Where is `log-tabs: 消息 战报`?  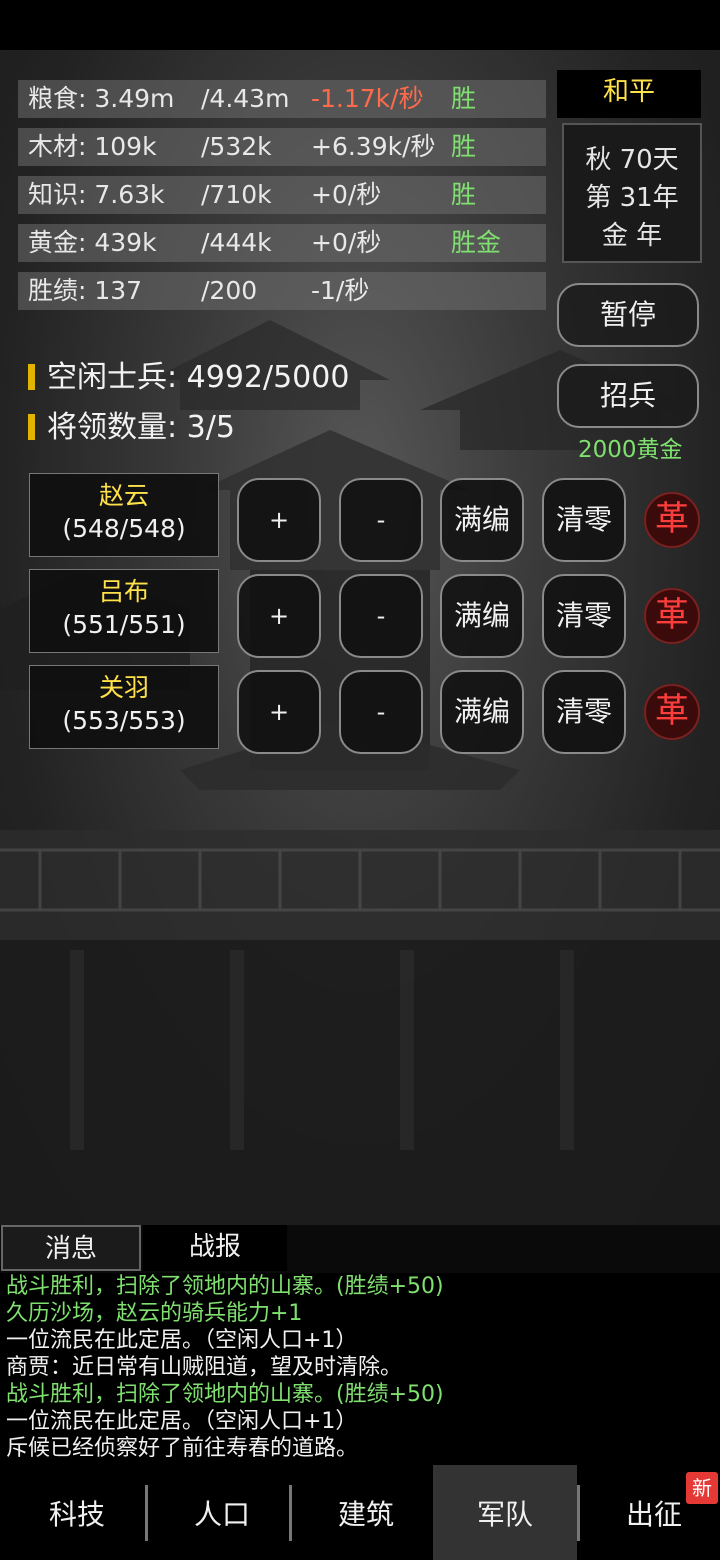
log-tabs: 消息 战报 is located at coordinates (360, 1249).